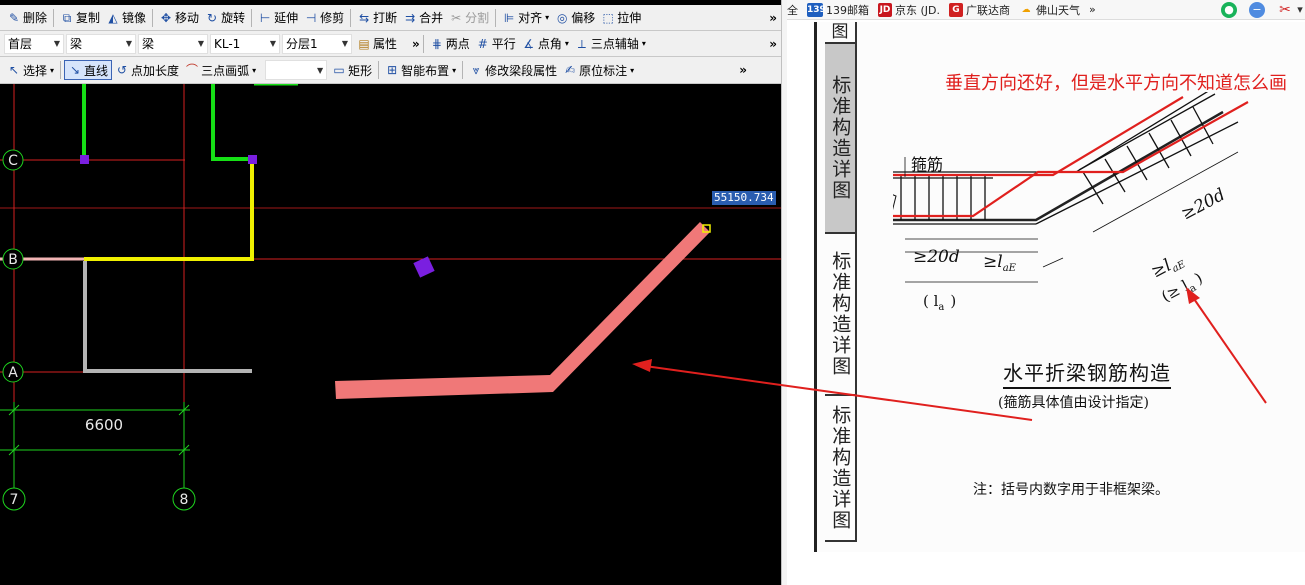  Describe the element at coordinates (1059, 568) in the screenshot. I see `document-footer-area` at that location.